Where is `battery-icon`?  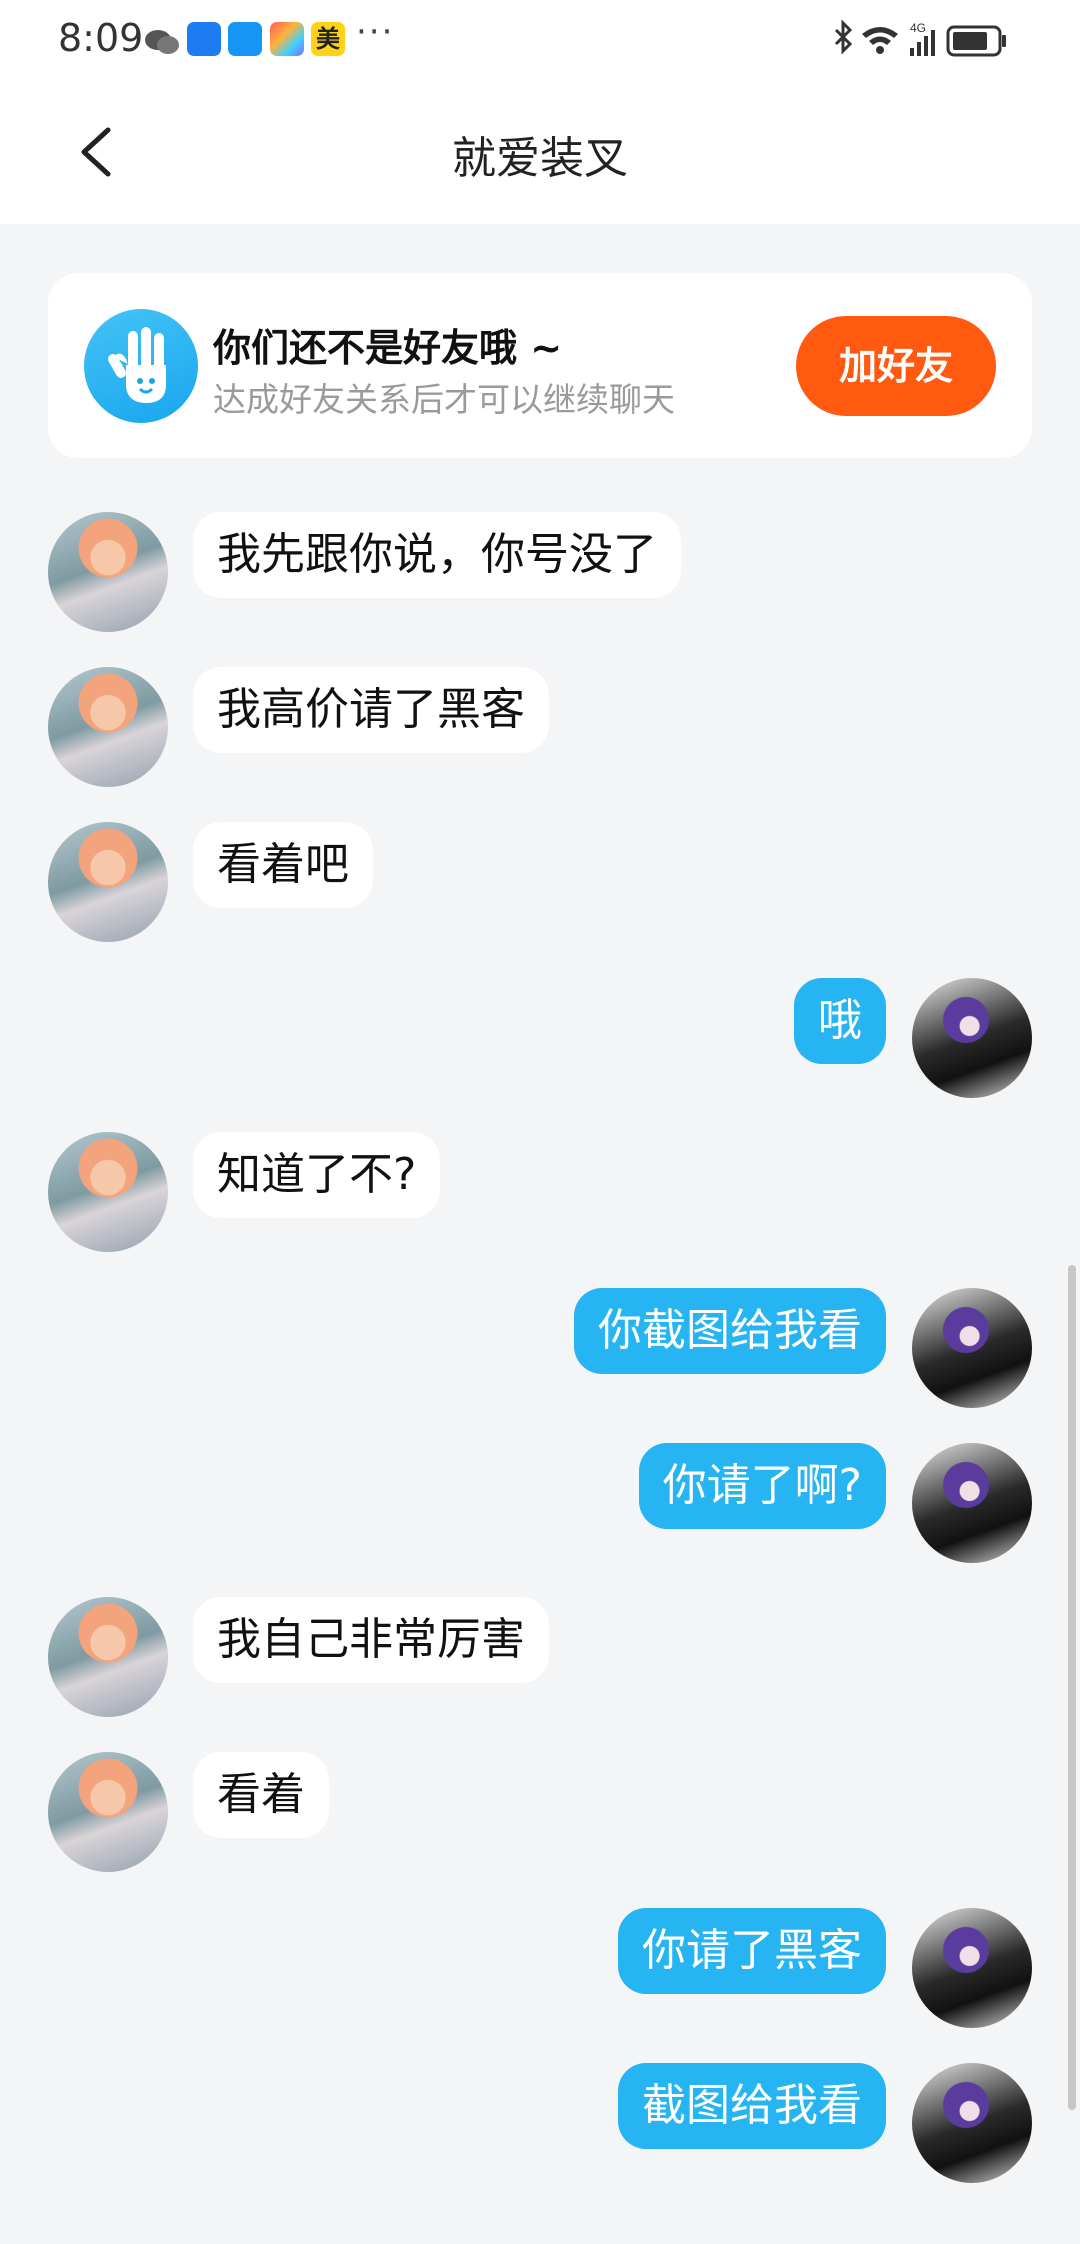 battery-icon is located at coordinates (976, 41).